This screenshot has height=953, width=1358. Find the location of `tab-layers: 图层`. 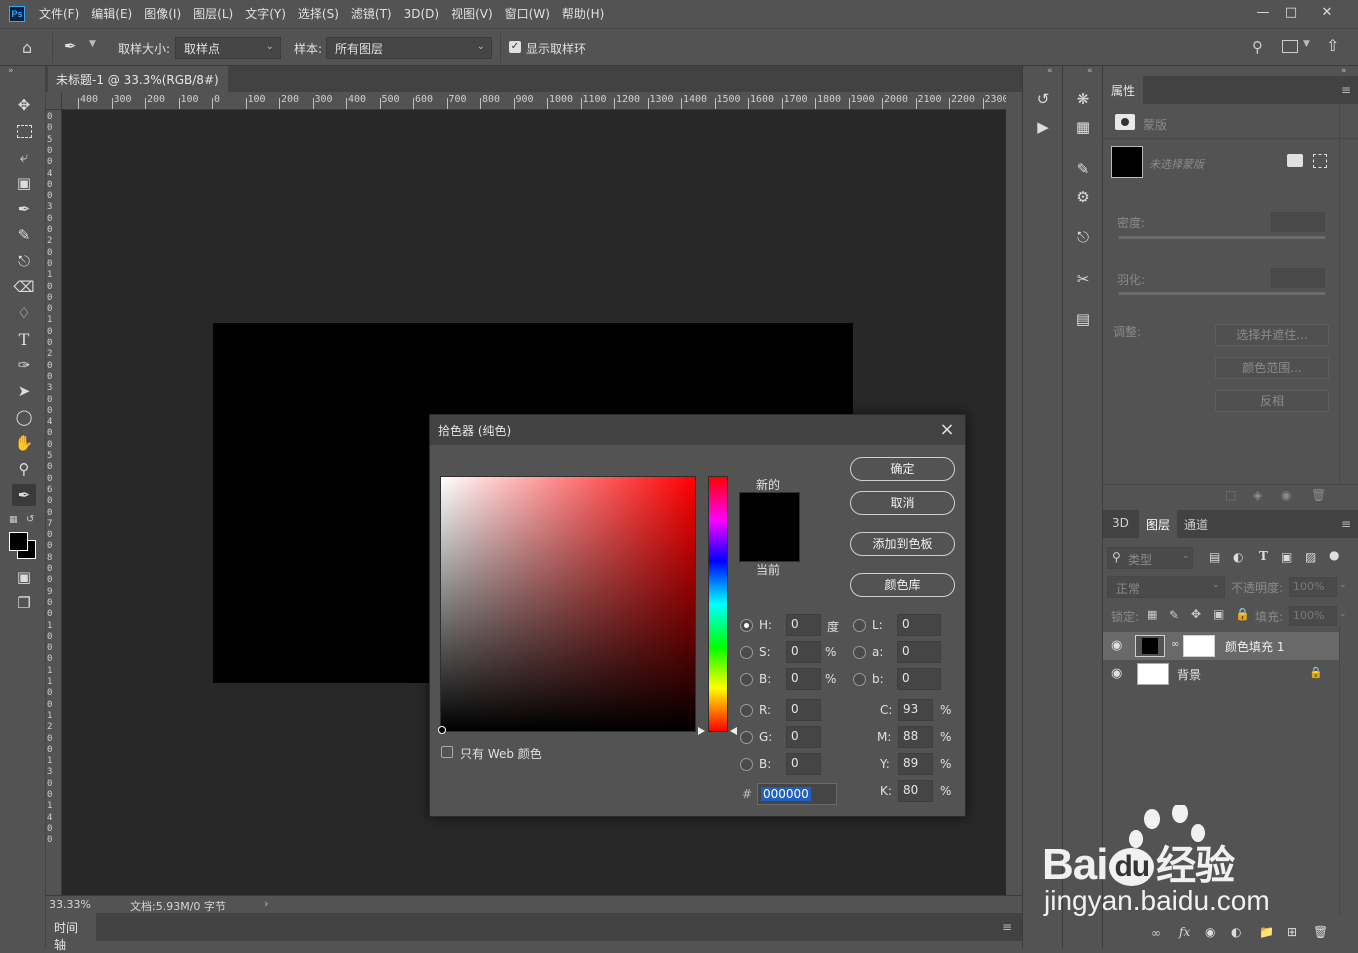

tab-layers: 图层 is located at coordinates (1158, 524).